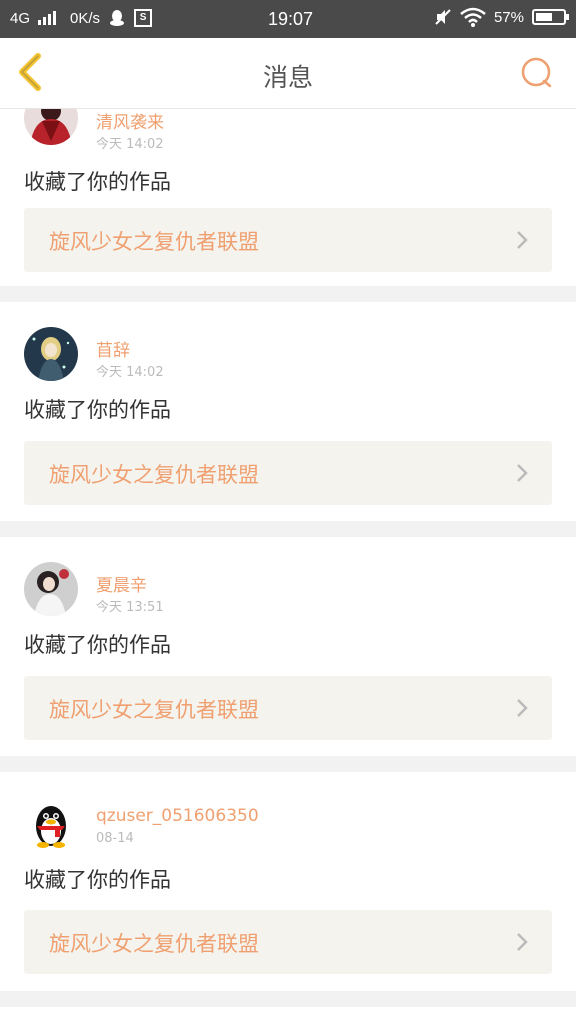 This screenshot has height=1024, width=576. Describe the element at coordinates (287, 77) in the screenshot. I see `page-title: 消息` at that location.